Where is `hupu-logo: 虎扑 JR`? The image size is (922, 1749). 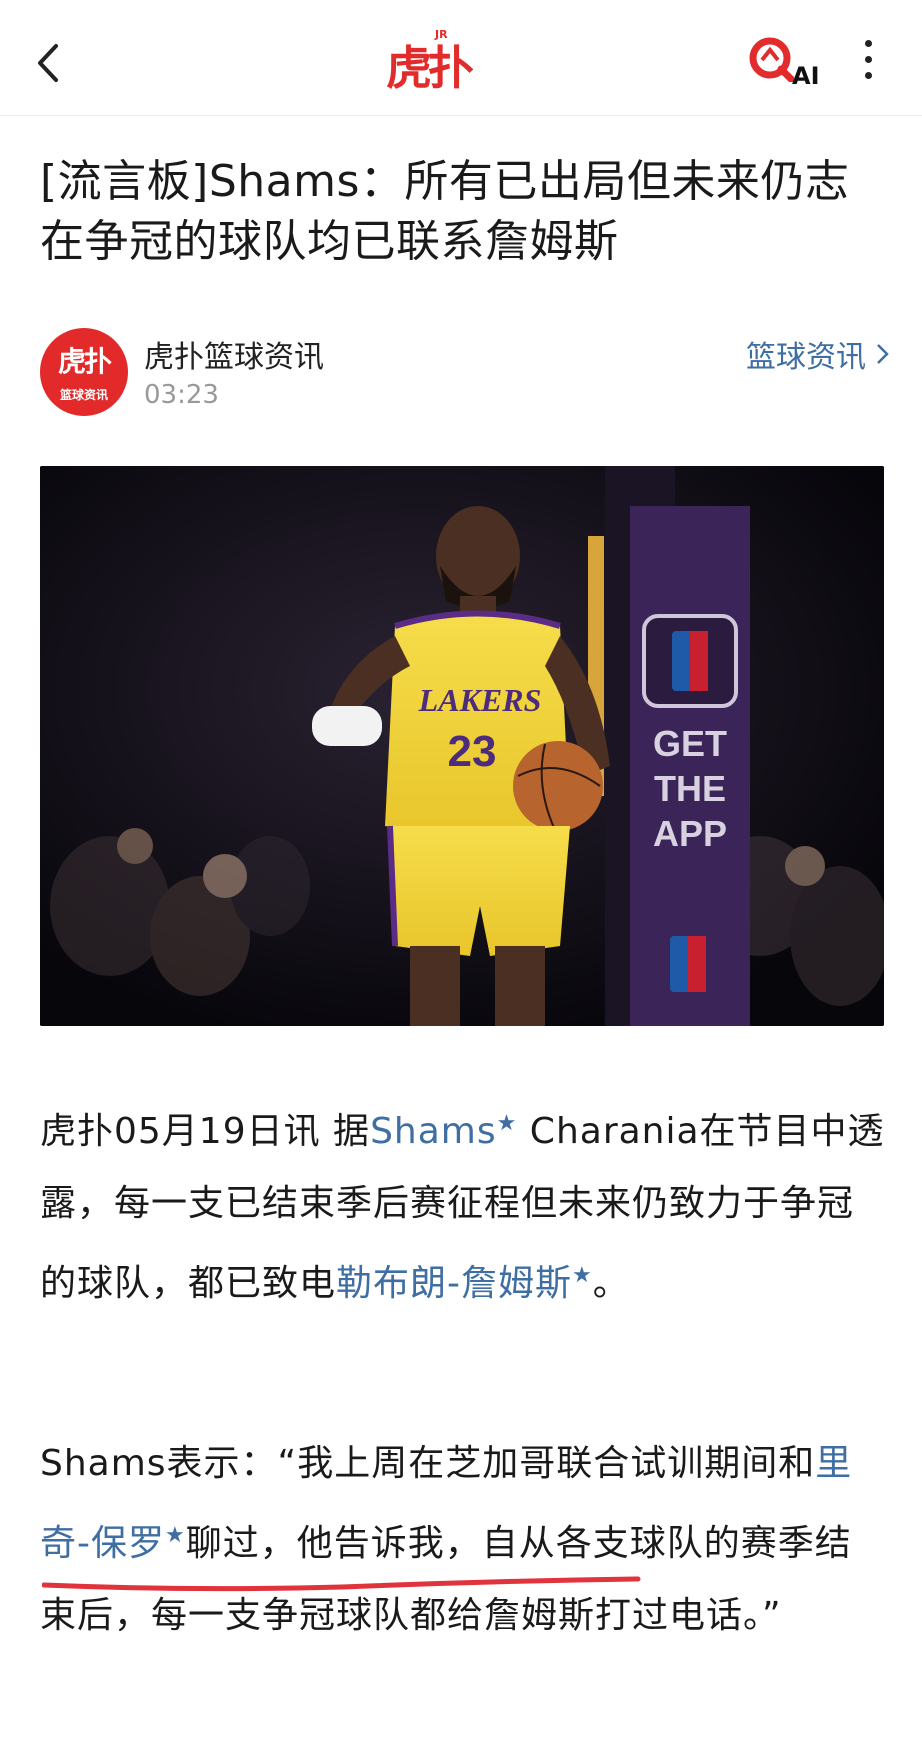
hupu-logo: 虎扑 JR is located at coordinates (430, 61).